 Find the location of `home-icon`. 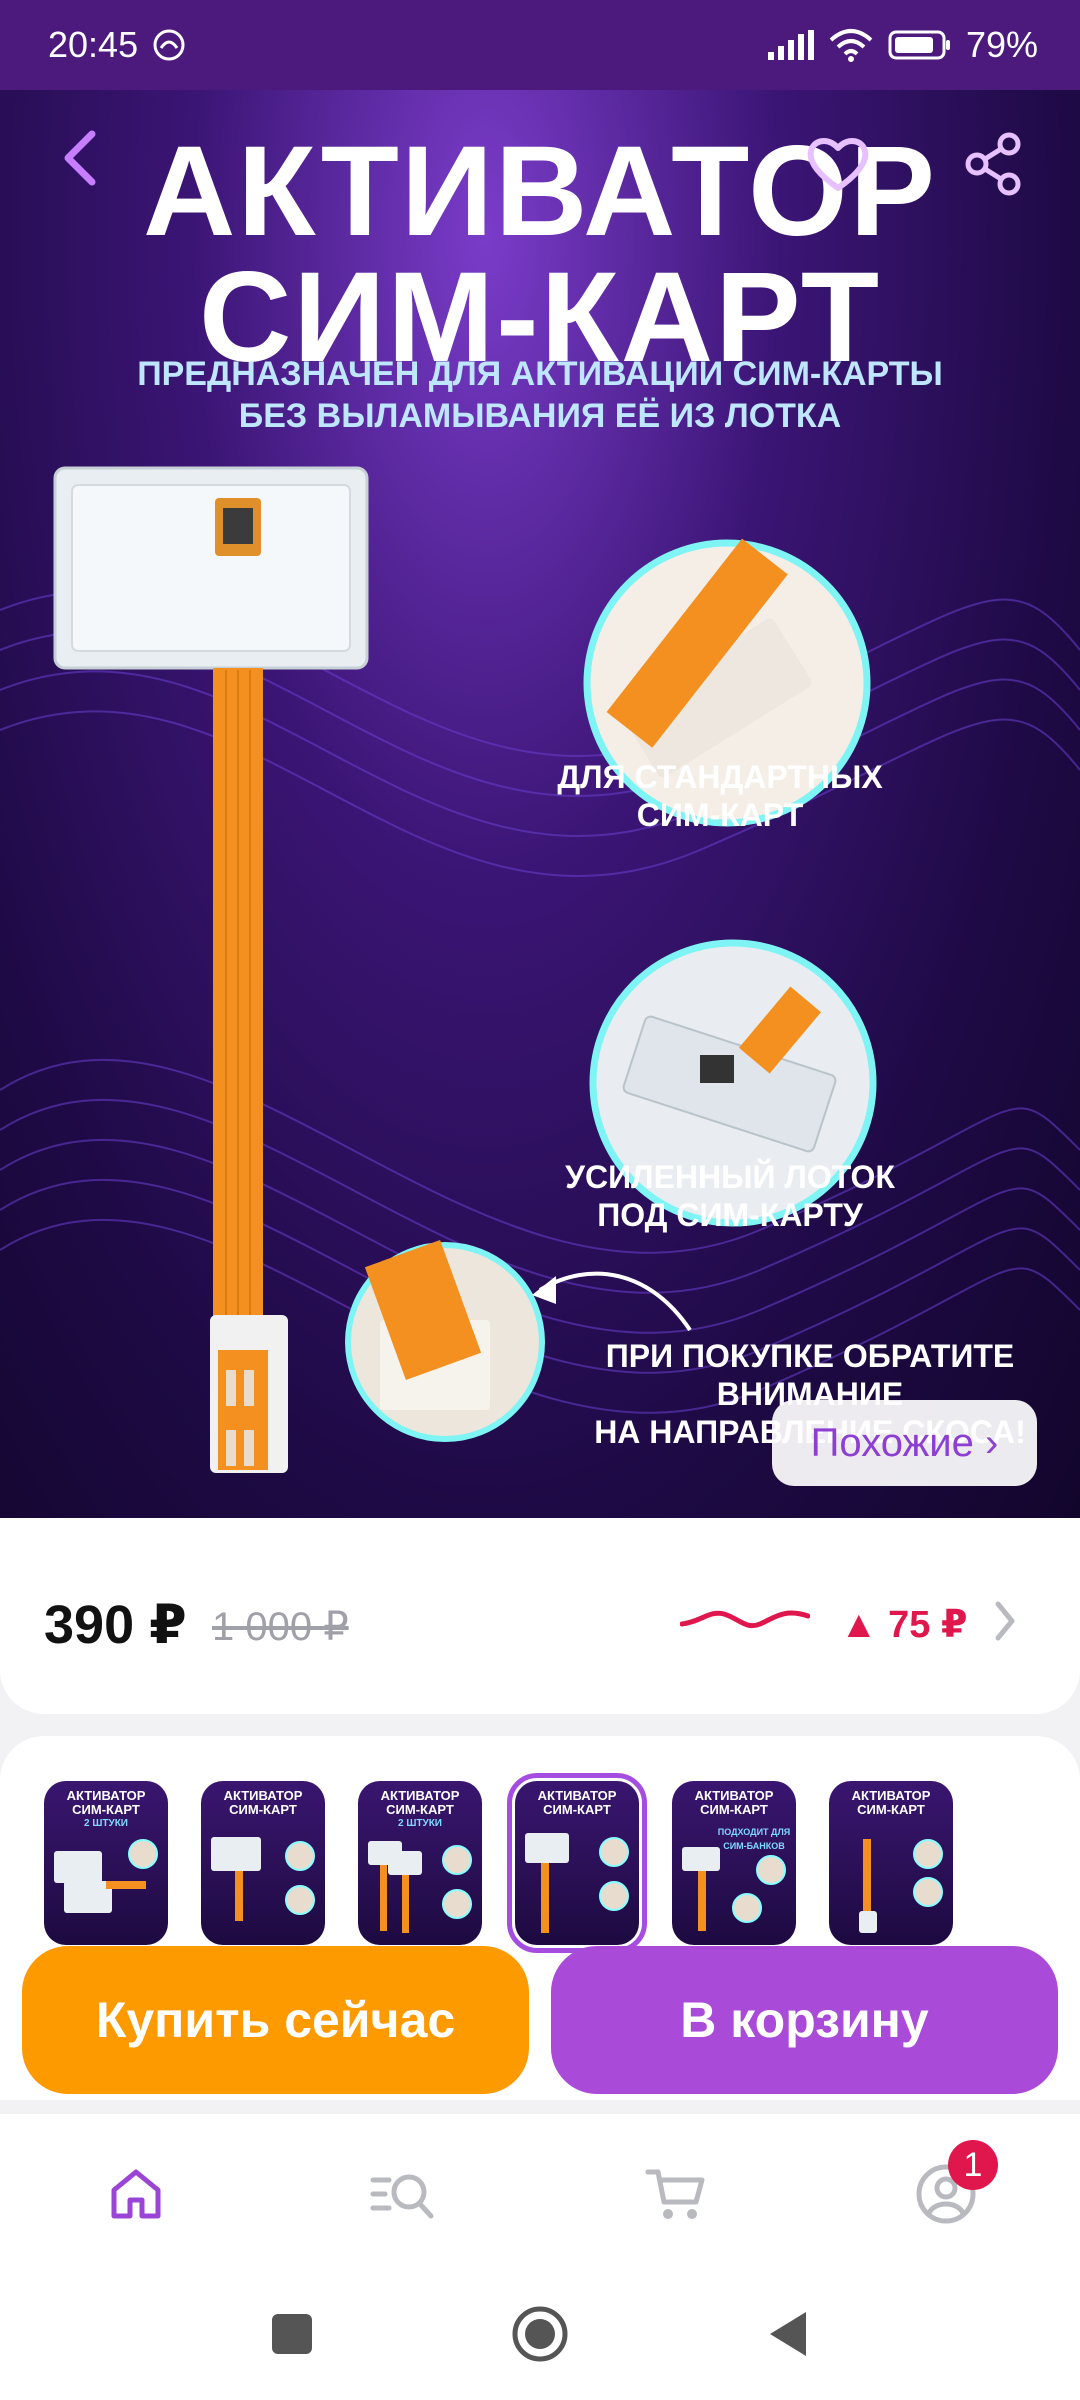

home-icon is located at coordinates (136, 2194).